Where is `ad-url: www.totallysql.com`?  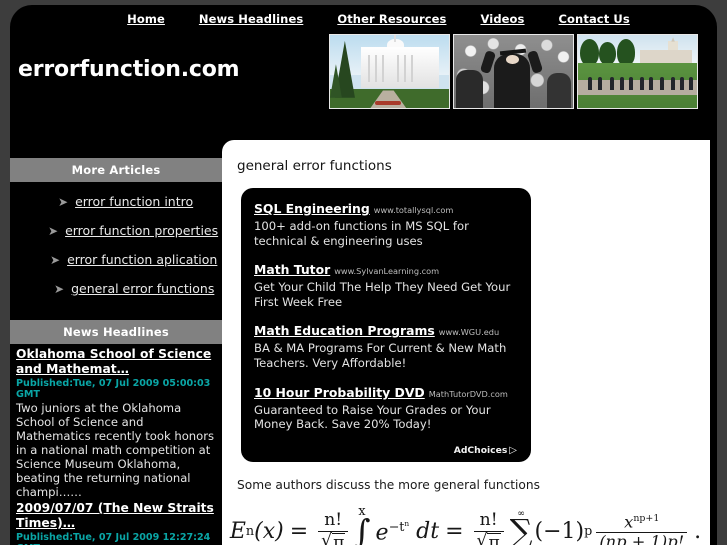 ad-url: www.totallysql.com is located at coordinates (413, 210).